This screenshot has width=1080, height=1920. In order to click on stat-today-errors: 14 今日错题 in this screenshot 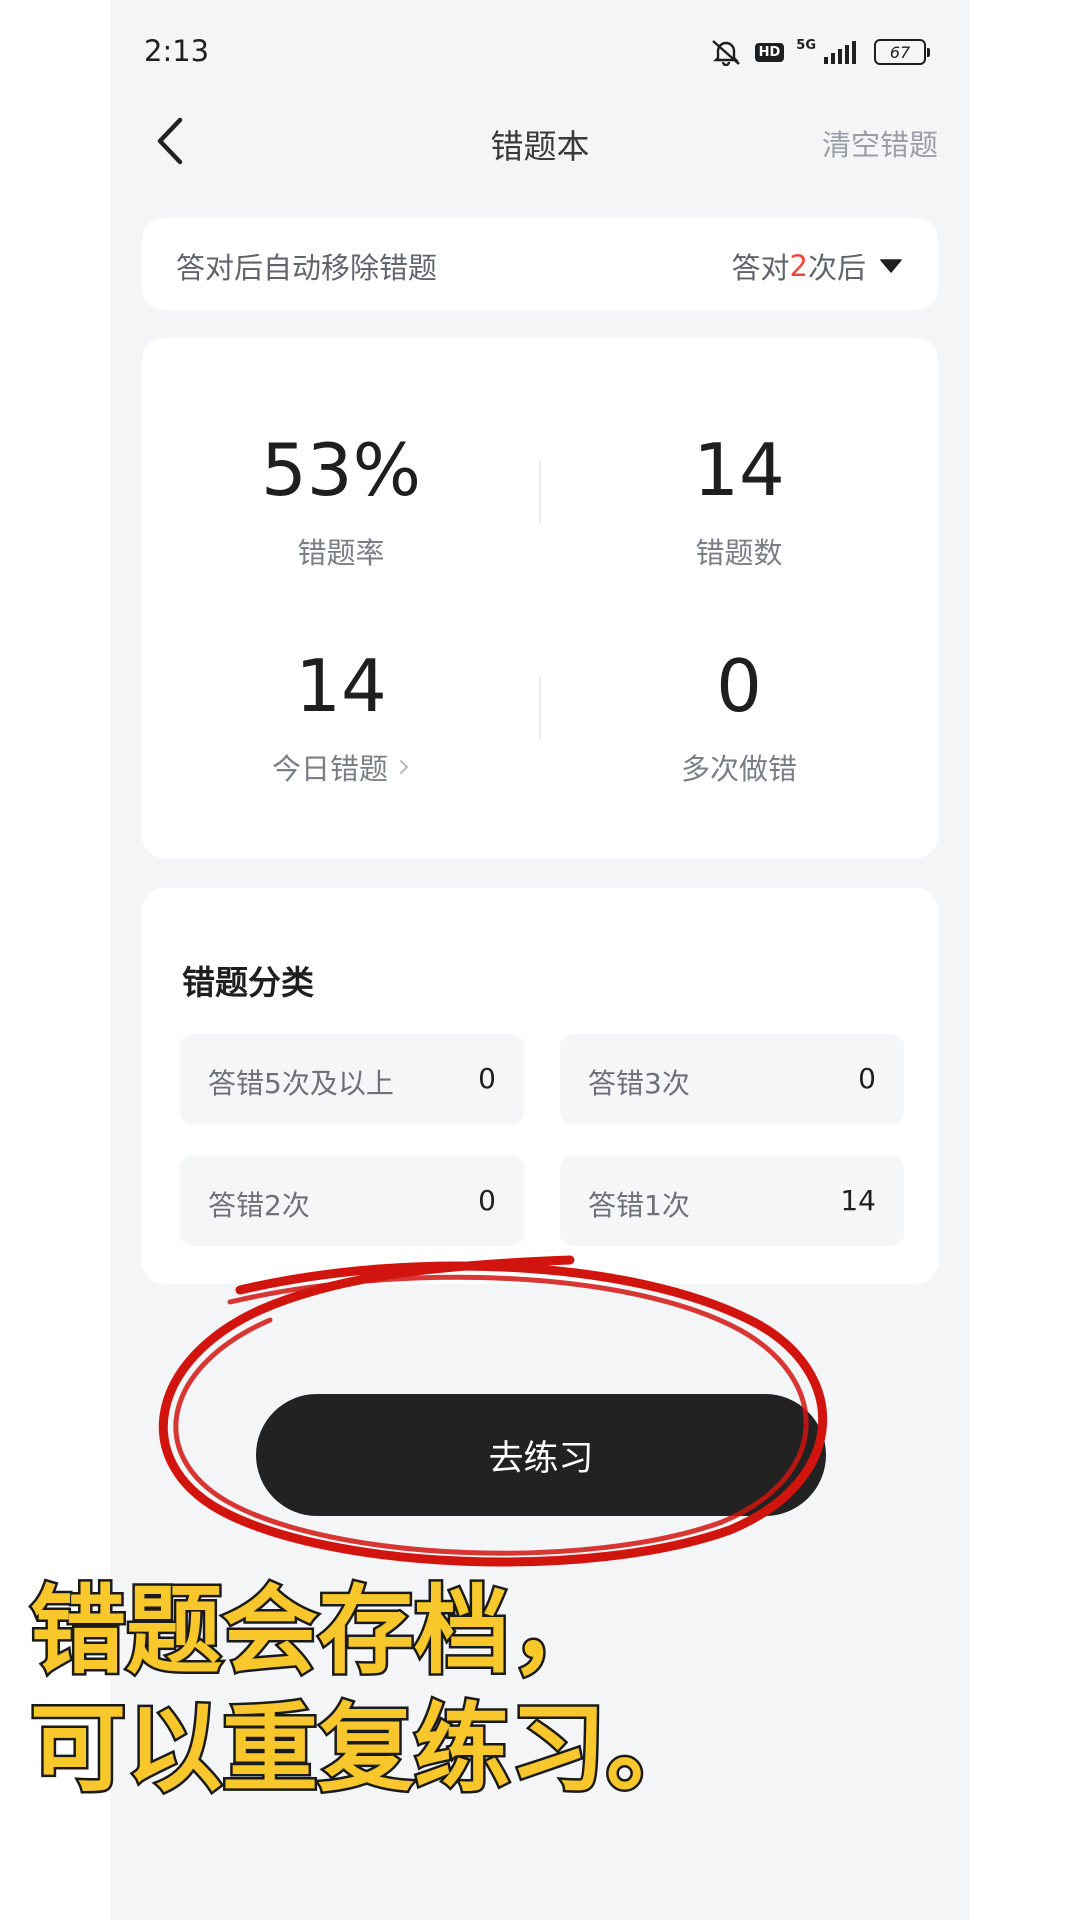, I will do `click(341, 719)`.